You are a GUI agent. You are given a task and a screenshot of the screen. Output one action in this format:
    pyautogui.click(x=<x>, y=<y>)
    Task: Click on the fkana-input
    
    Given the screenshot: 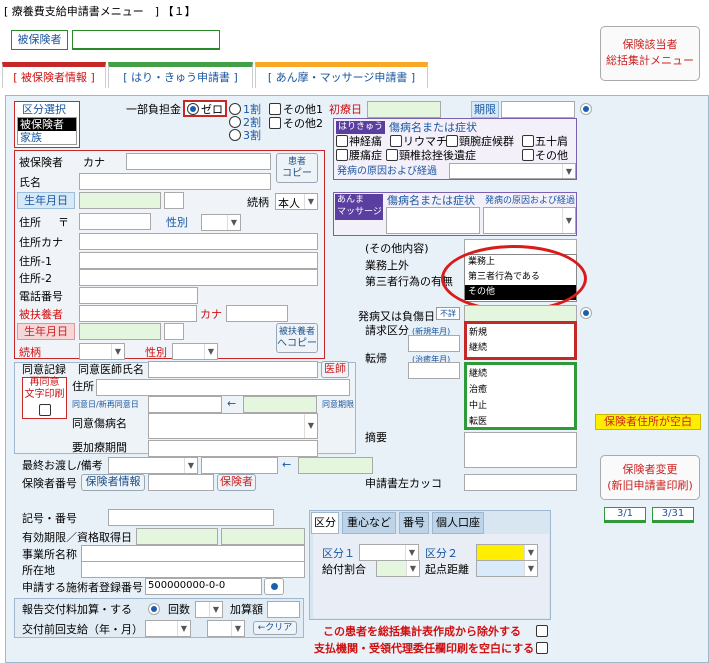 What is the action you would take?
    pyautogui.click(x=257, y=313)
    